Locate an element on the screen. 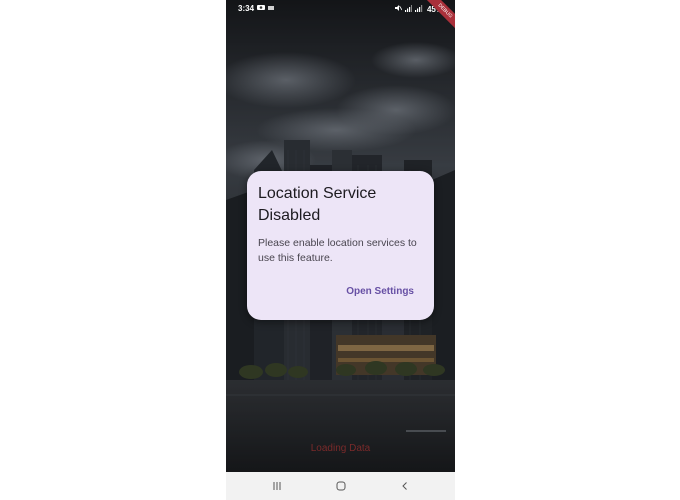 The width and height of the screenshot is (680, 500). back-icon is located at coordinates (405, 486).